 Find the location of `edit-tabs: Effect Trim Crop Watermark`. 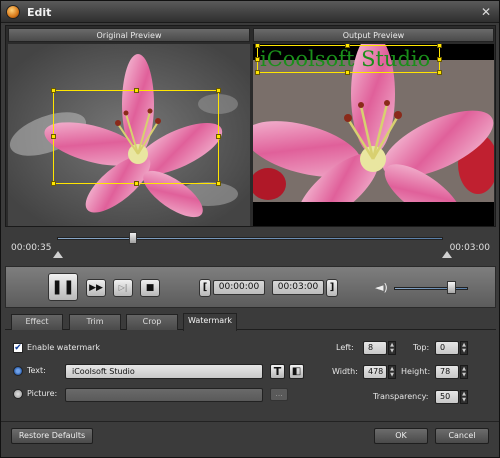

edit-tabs: Effect Trim Crop Watermark is located at coordinates (250, 321).